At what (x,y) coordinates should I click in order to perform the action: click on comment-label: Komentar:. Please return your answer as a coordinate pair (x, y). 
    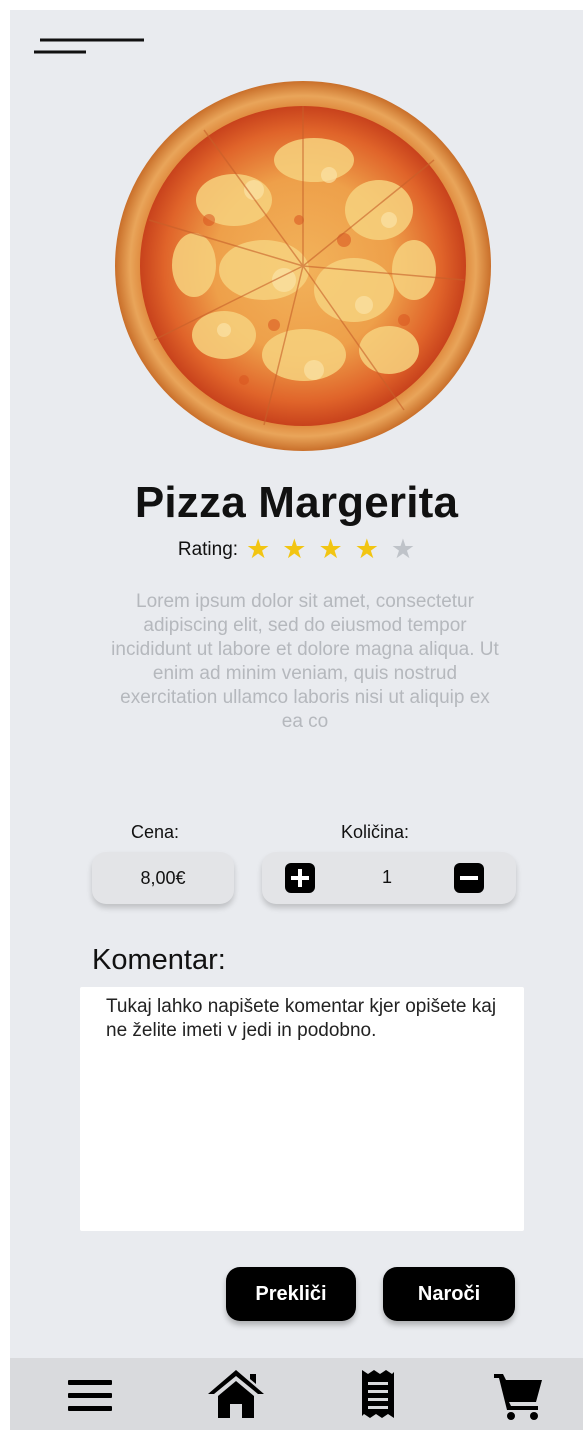
    Looking at the image, I should click on (159, 960).